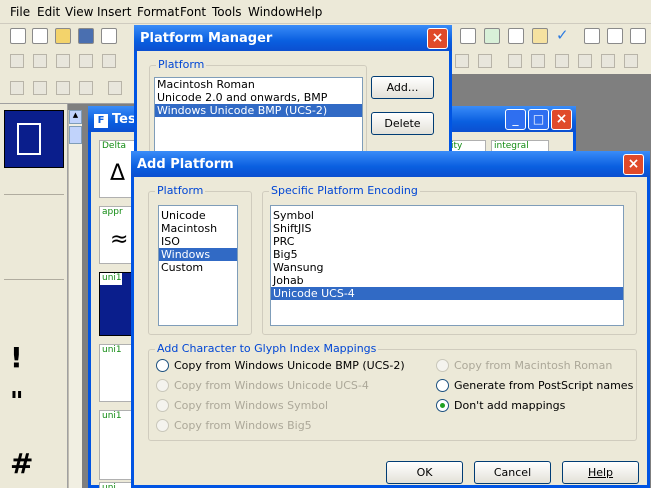  What do you see at coordinates (447, 280) in the screenshot?
I see `list-item: Johab` at bounding box center [447, 280].